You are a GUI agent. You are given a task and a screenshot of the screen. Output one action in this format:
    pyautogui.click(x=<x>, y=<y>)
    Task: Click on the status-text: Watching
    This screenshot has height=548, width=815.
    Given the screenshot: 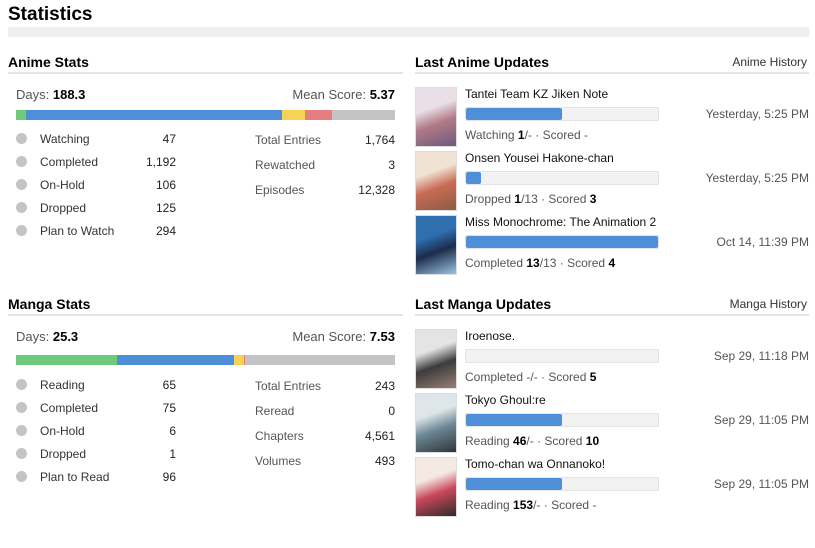 What is the action you would take?
    pyautogui.click(x=491, y=135)
    